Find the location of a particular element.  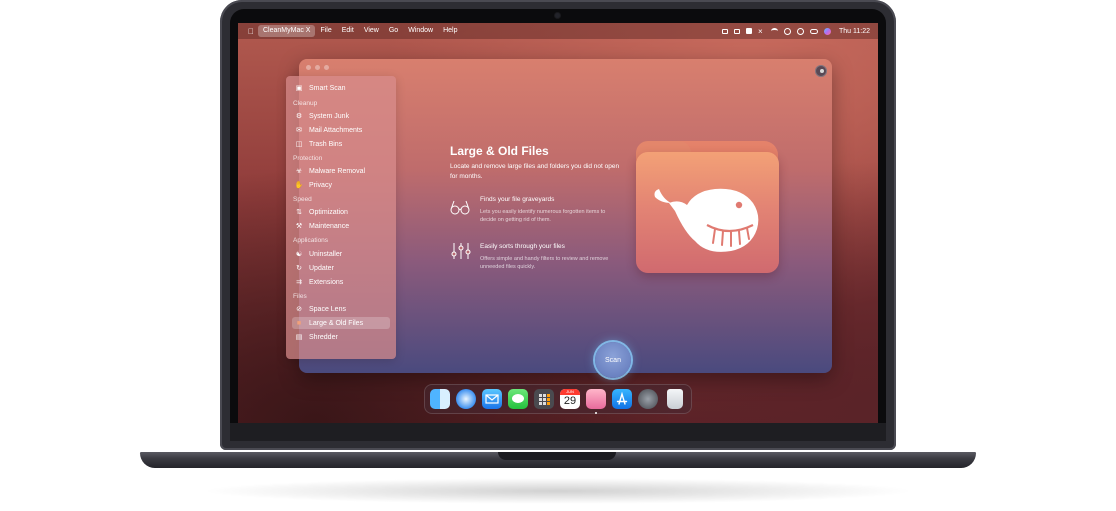

sidebar-item-privacy: ✋ Privacy is located at coordinates (341, 185).